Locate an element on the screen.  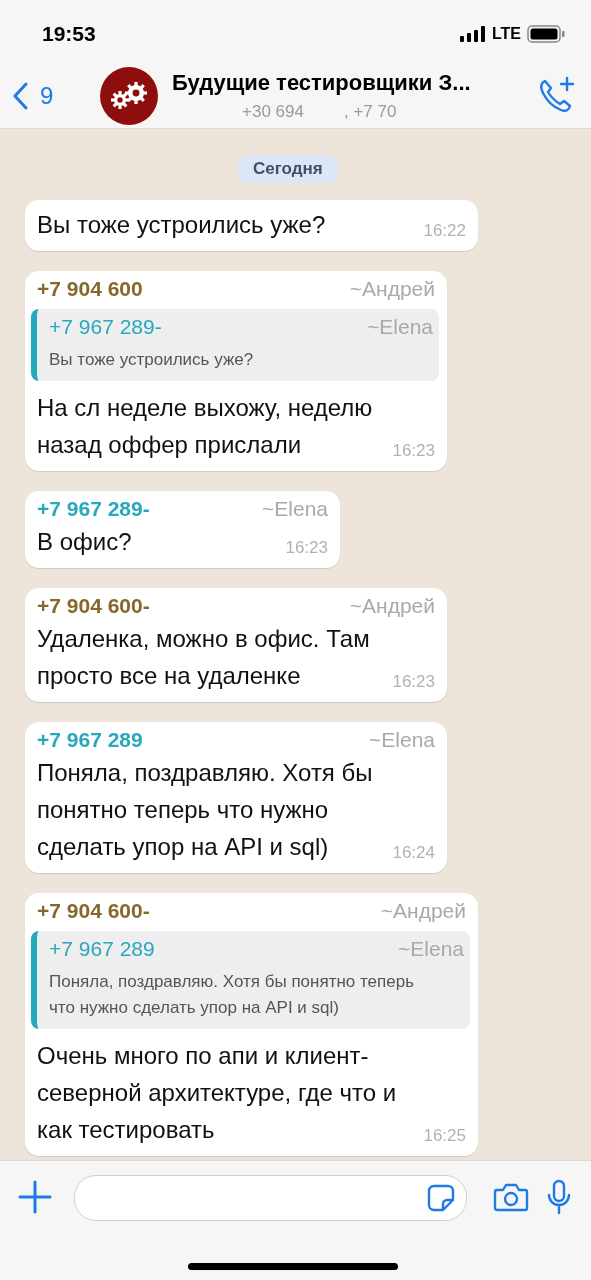
phone-plus-icon is located at coordinates (557, 94).